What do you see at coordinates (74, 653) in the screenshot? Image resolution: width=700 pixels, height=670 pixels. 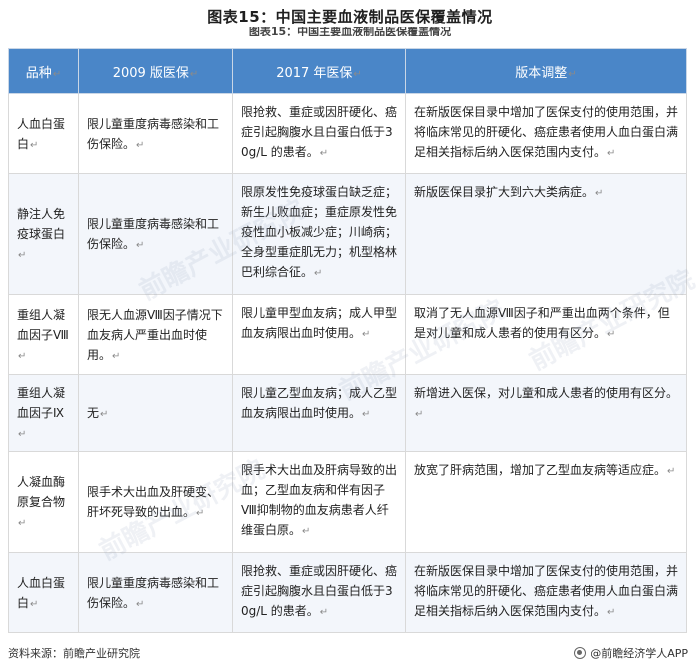 I see `source-note: 资料来源：前瞻产业研究院` at bounding box center [74, 653].